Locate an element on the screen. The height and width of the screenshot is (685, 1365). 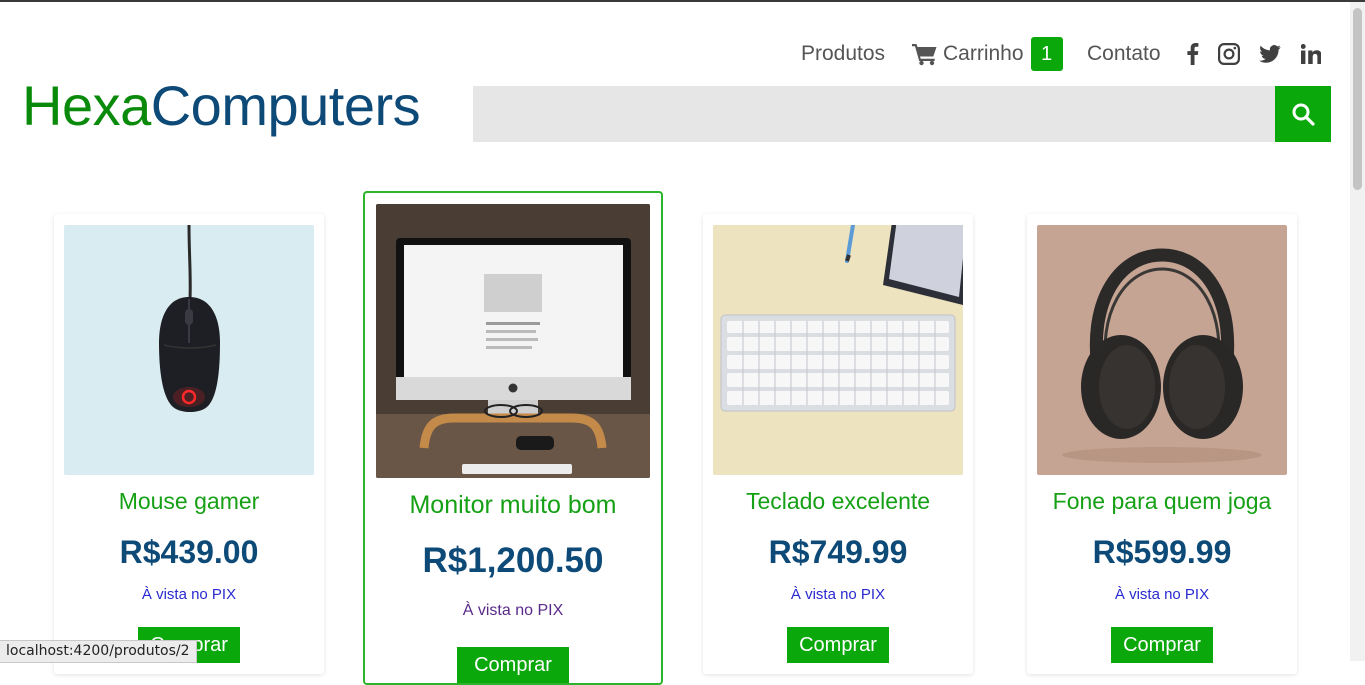
instagram-icon is located at coordinates (1229, 54).